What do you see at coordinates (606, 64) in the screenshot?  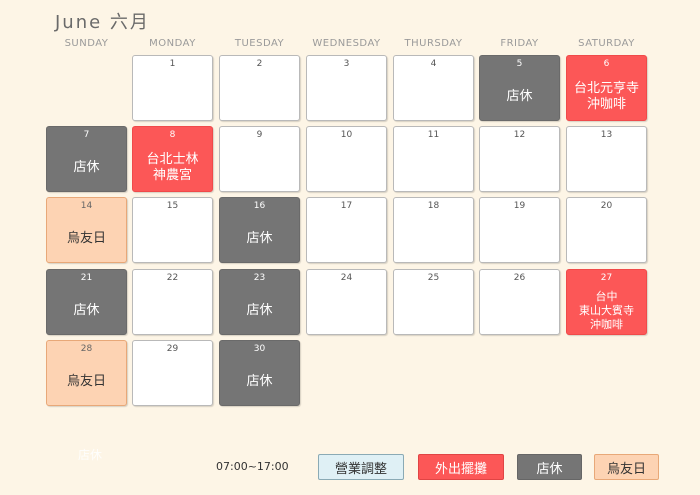 I see `day-number: 6` at bounding box center [606, 64].